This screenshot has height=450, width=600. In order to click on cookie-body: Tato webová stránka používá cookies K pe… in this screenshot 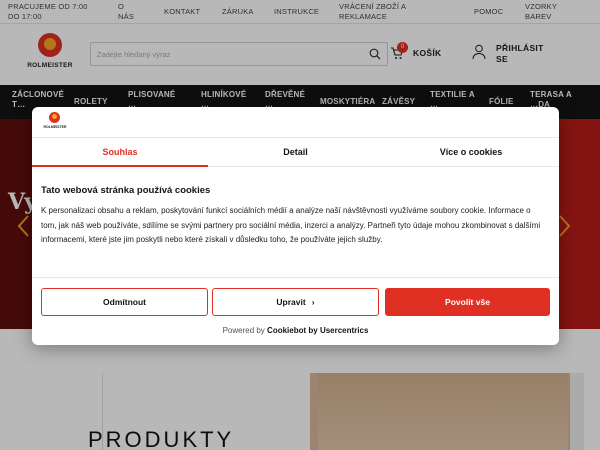, I will do `click(293, 216)`.